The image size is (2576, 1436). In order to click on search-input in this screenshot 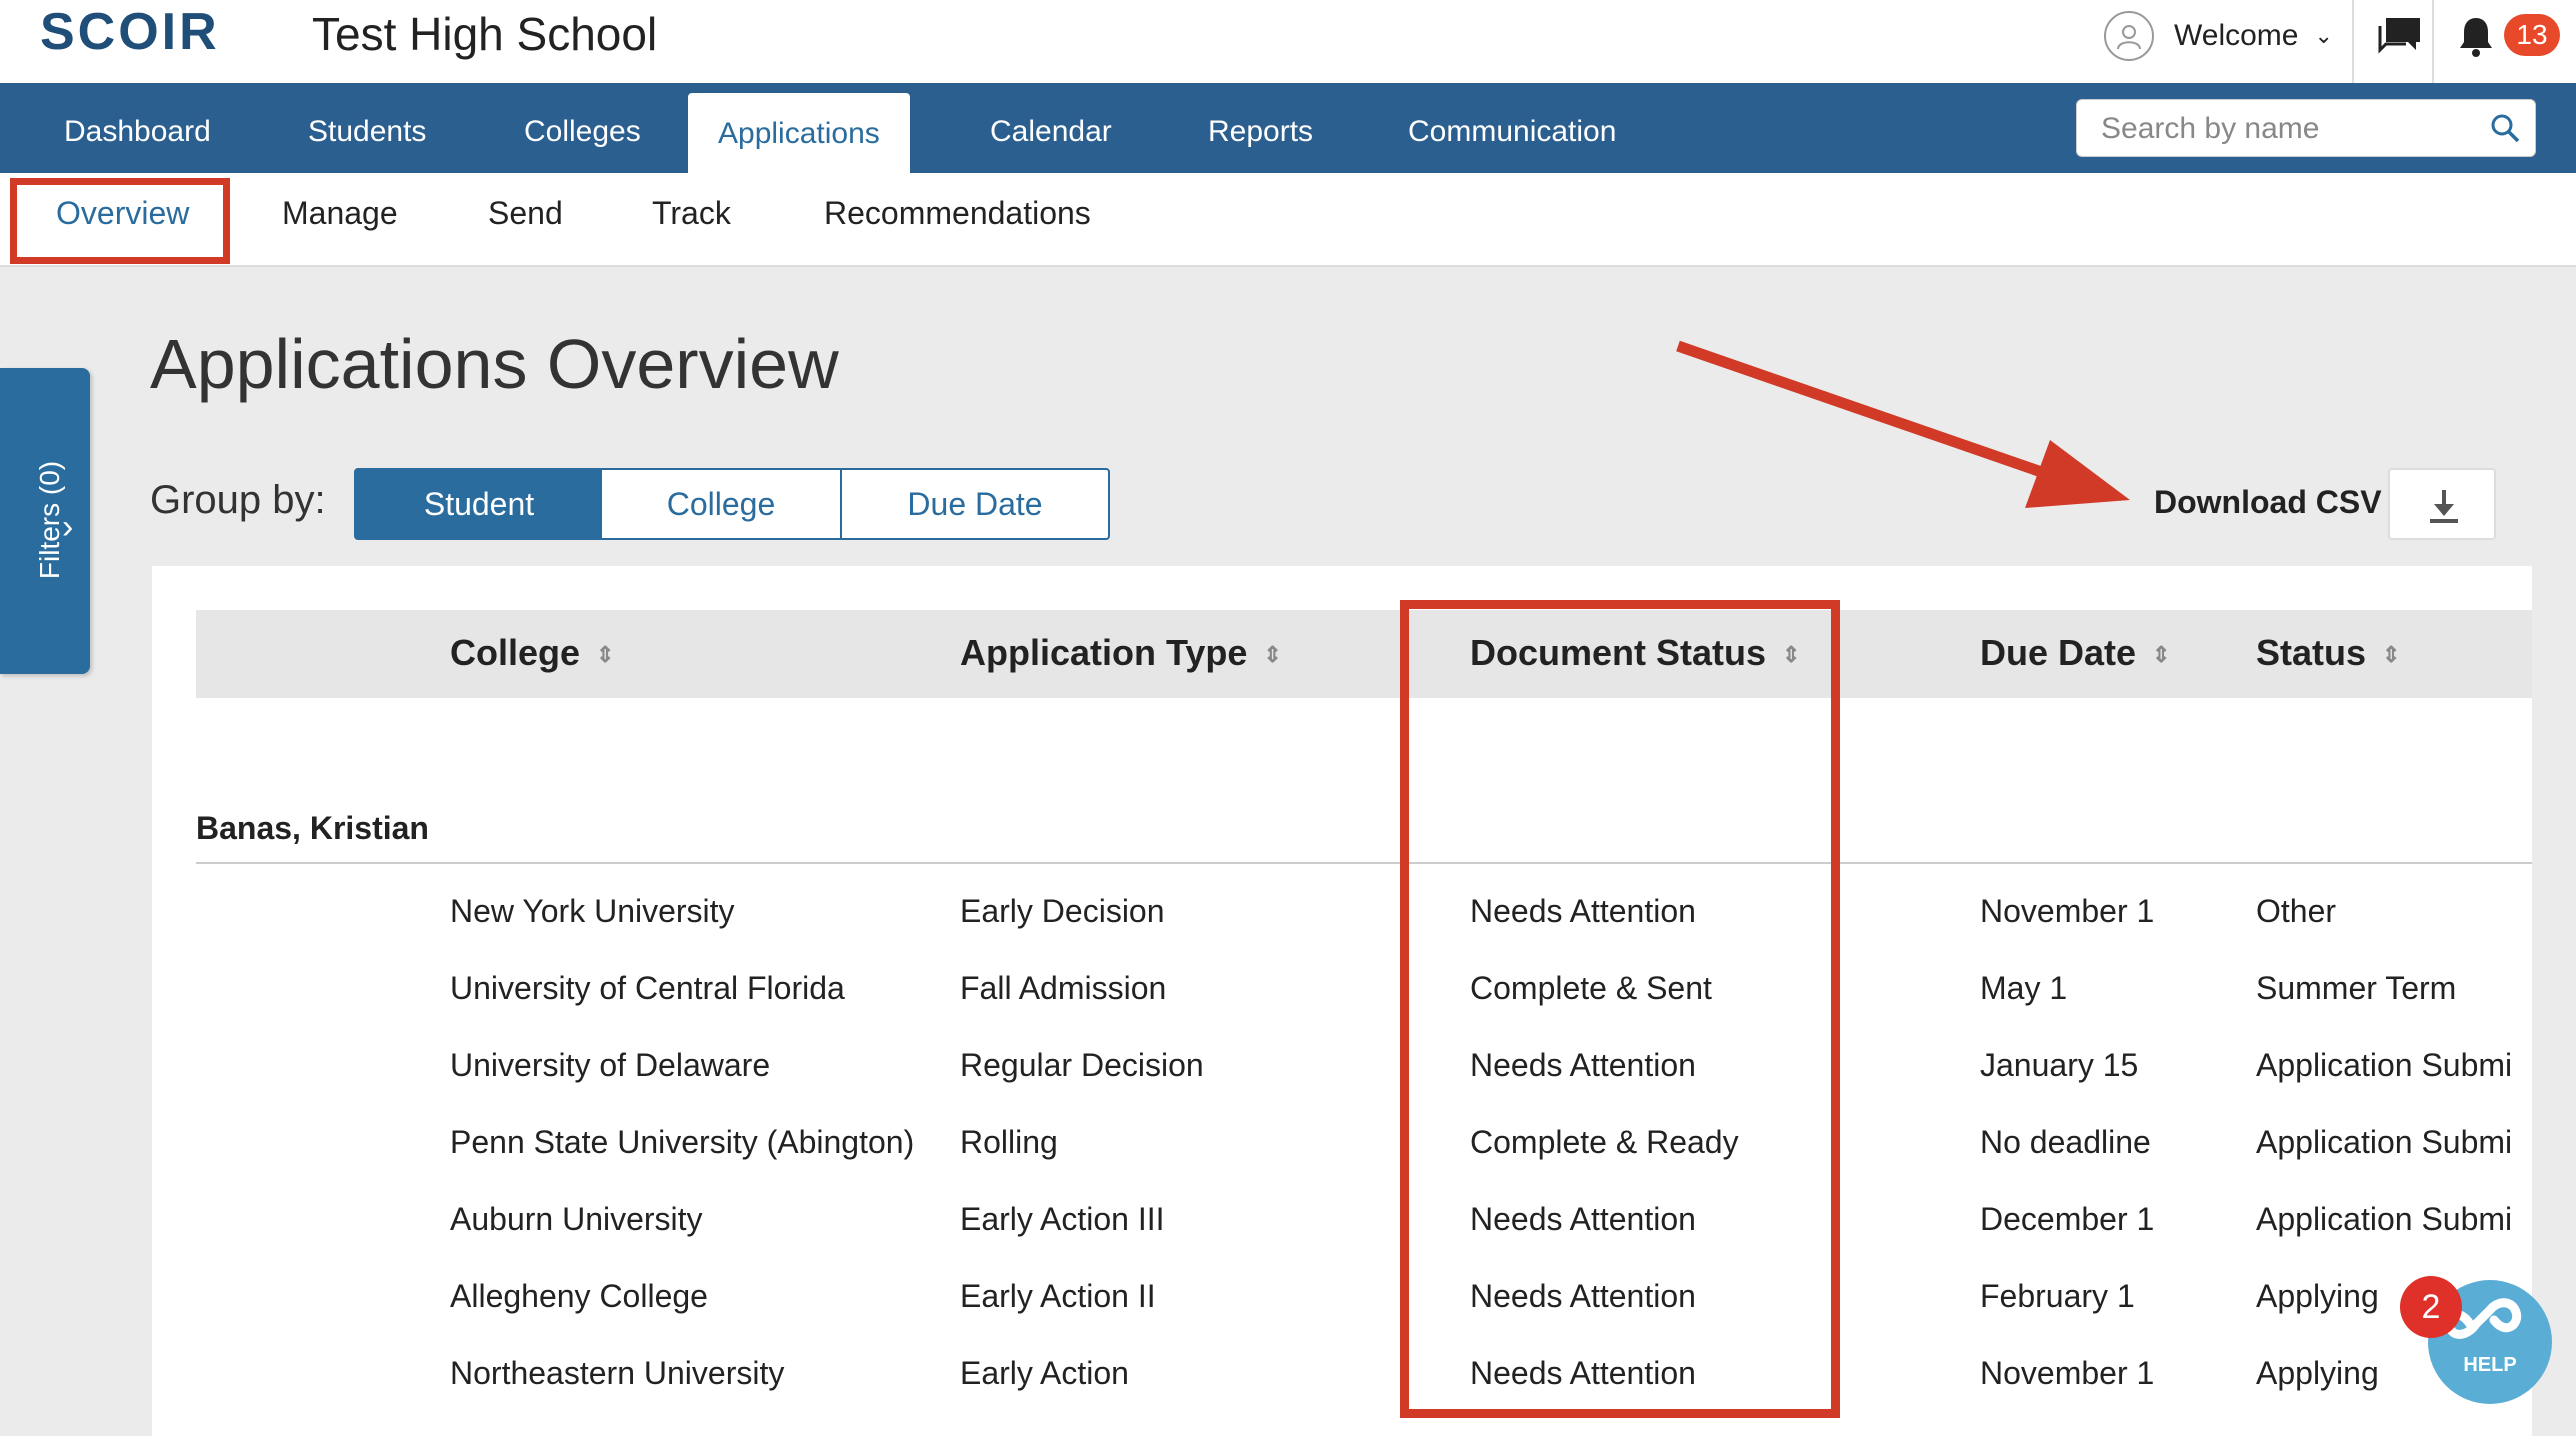, I will do `click(2290, 129)`.